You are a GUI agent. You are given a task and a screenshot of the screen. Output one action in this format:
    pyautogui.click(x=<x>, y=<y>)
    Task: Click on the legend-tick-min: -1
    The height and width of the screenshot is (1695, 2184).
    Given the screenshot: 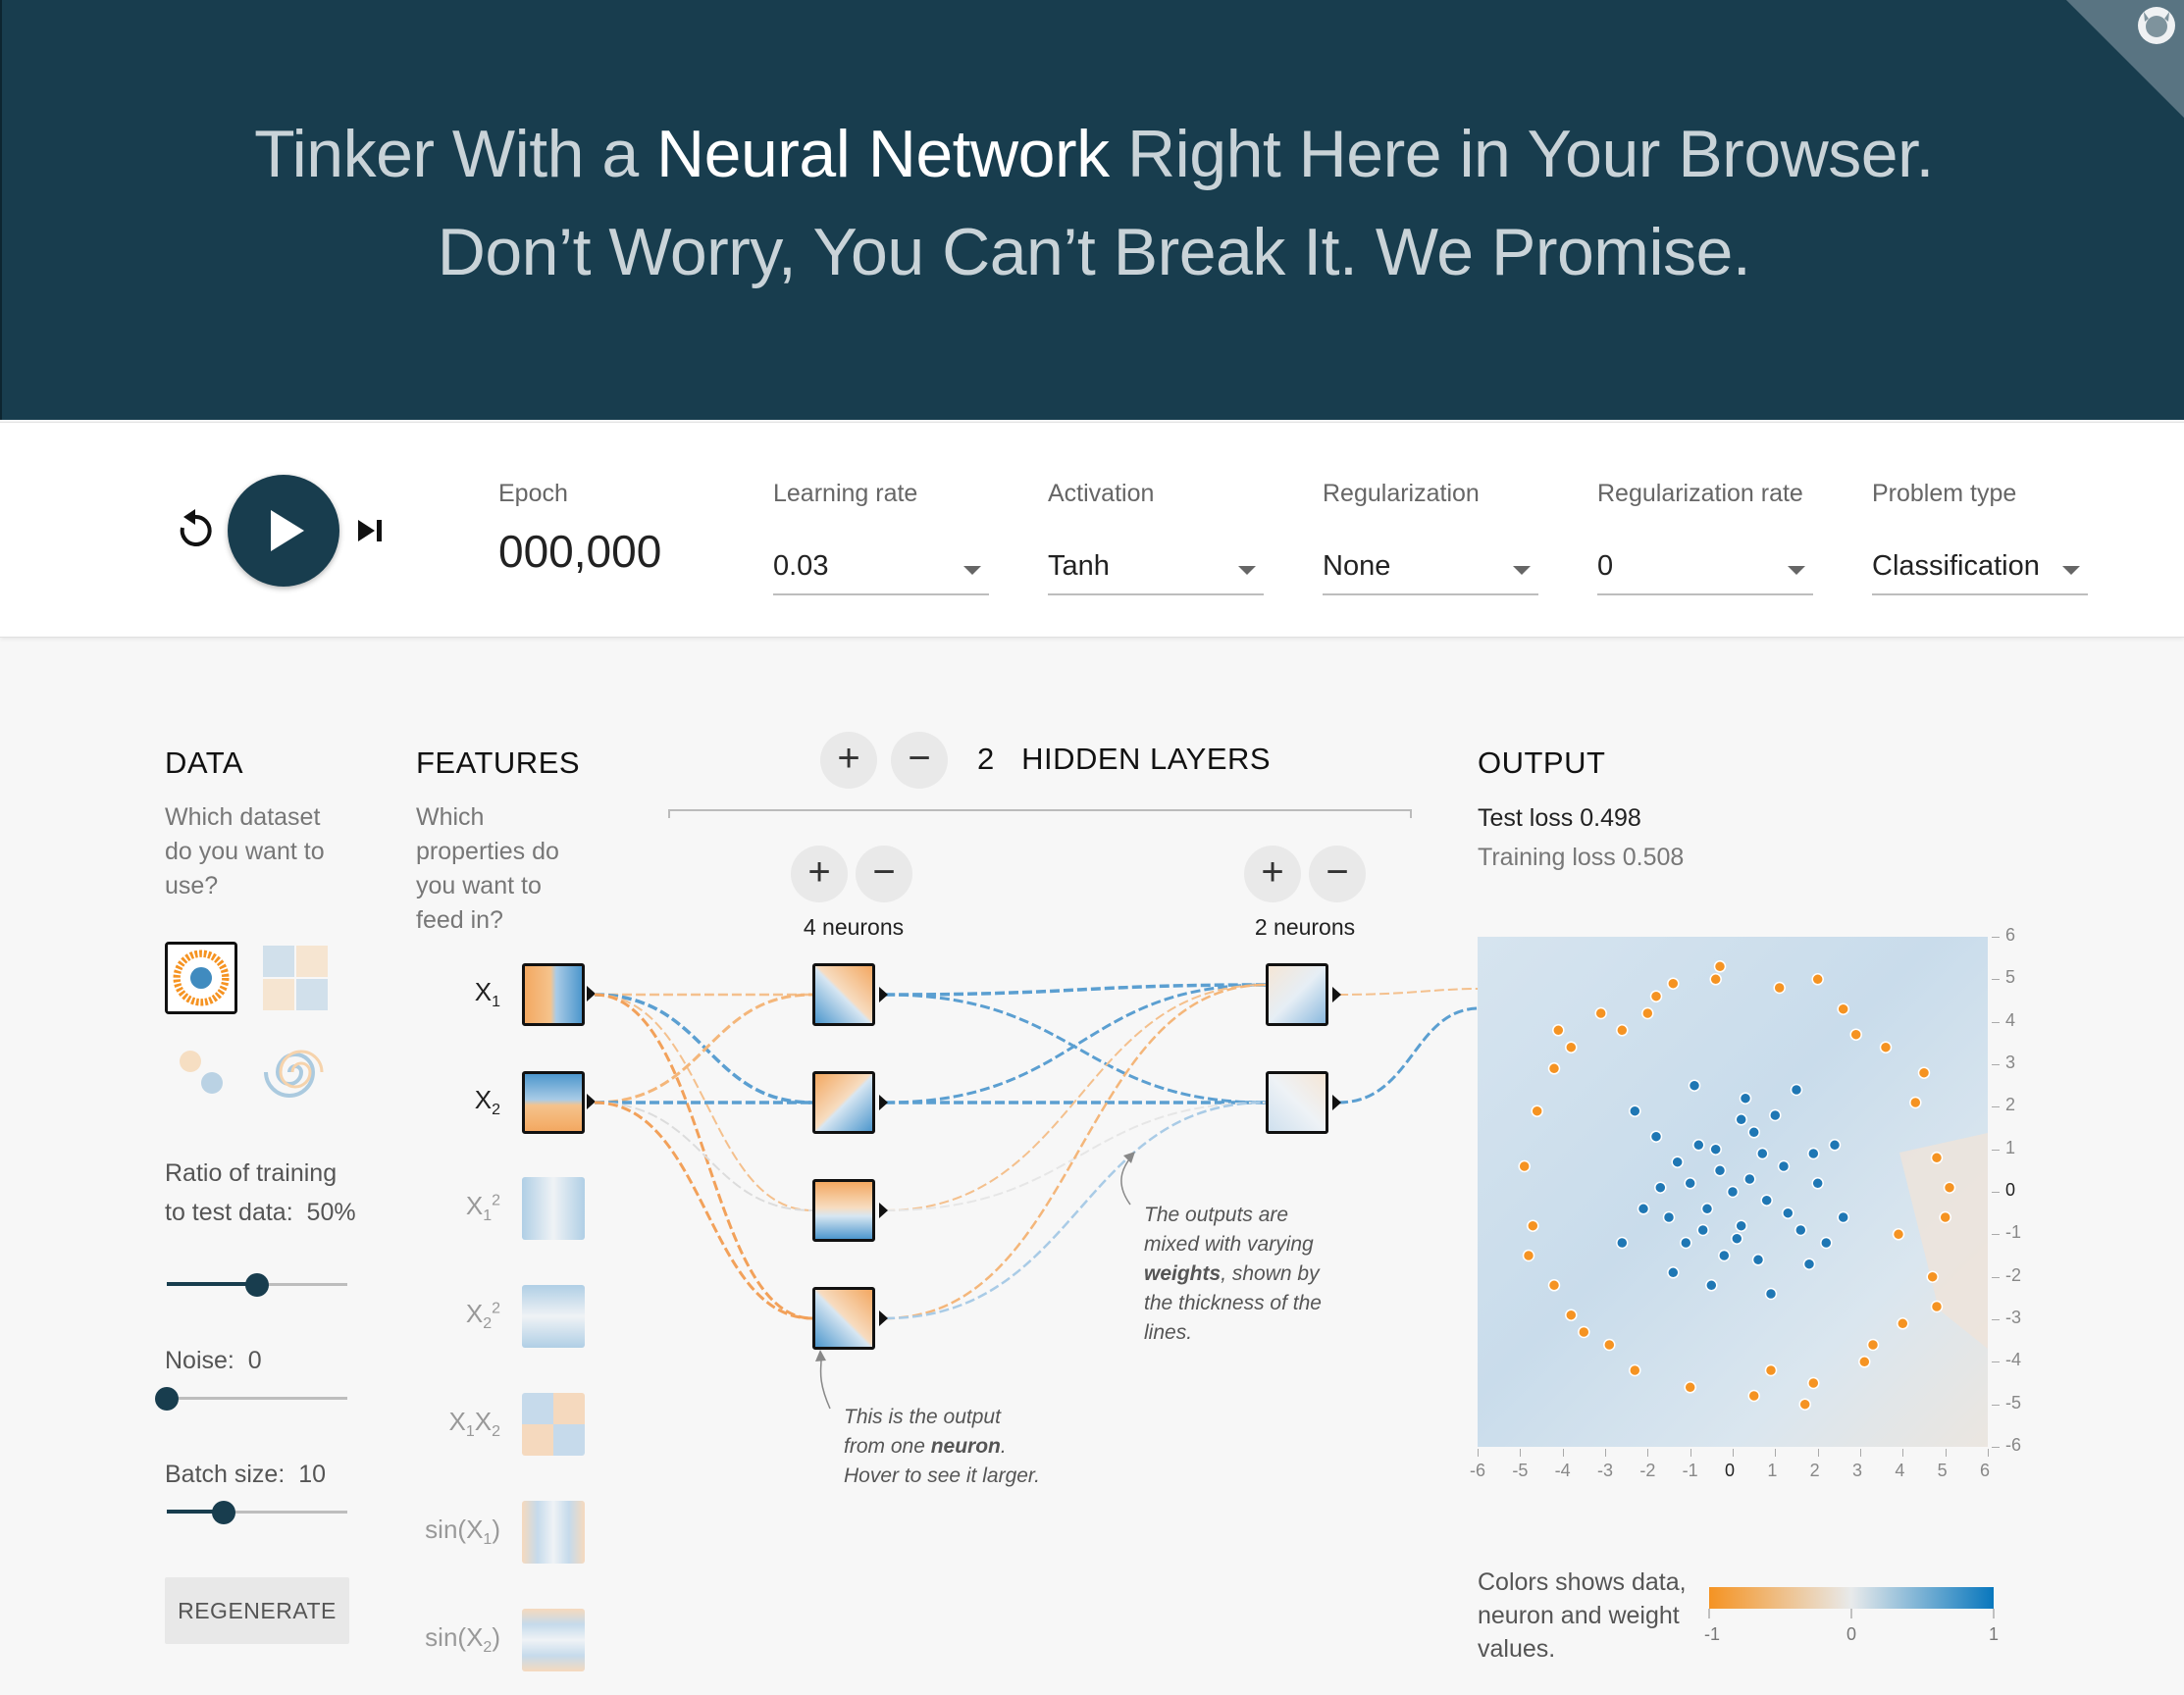 What is the action you would take?
    pyautogui.click(x=1712, y=1634)
    